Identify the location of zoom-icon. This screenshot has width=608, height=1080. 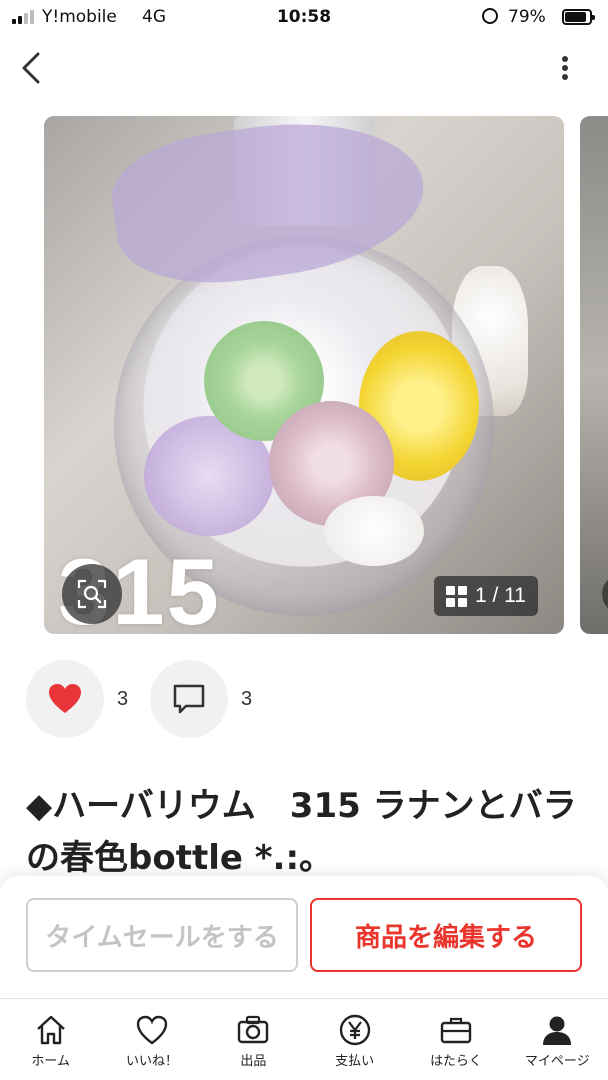
(92, 594).